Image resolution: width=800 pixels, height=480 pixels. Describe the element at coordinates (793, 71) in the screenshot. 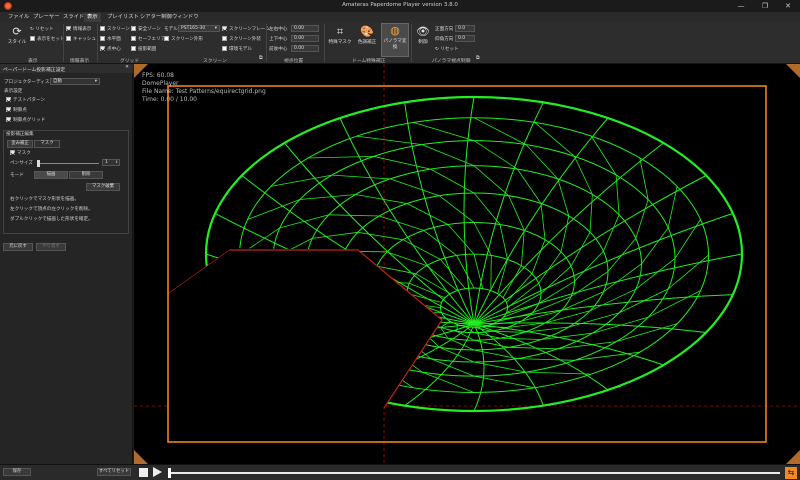

I see `corner-marker-tr` at that location.